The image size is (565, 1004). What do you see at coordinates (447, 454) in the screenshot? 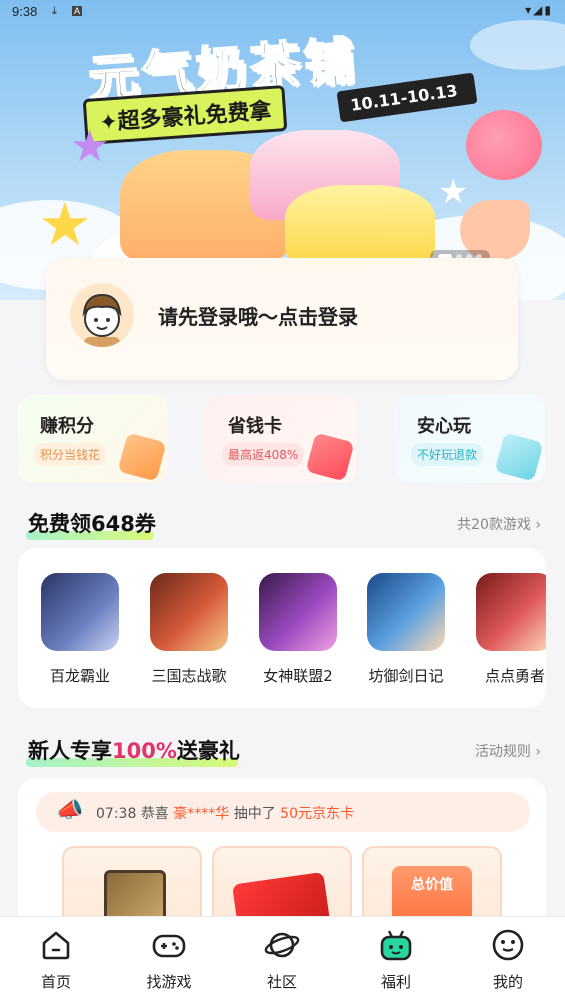
I see `feature-badge: 不好玩退款` at bounding box center [447, 454].